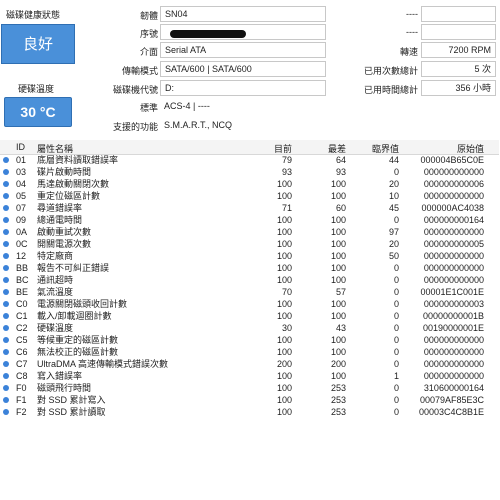  I want to click on table-row: C0 電源關閉磁頭收回計數 100 100 0 000000000003, so click(249, 304).